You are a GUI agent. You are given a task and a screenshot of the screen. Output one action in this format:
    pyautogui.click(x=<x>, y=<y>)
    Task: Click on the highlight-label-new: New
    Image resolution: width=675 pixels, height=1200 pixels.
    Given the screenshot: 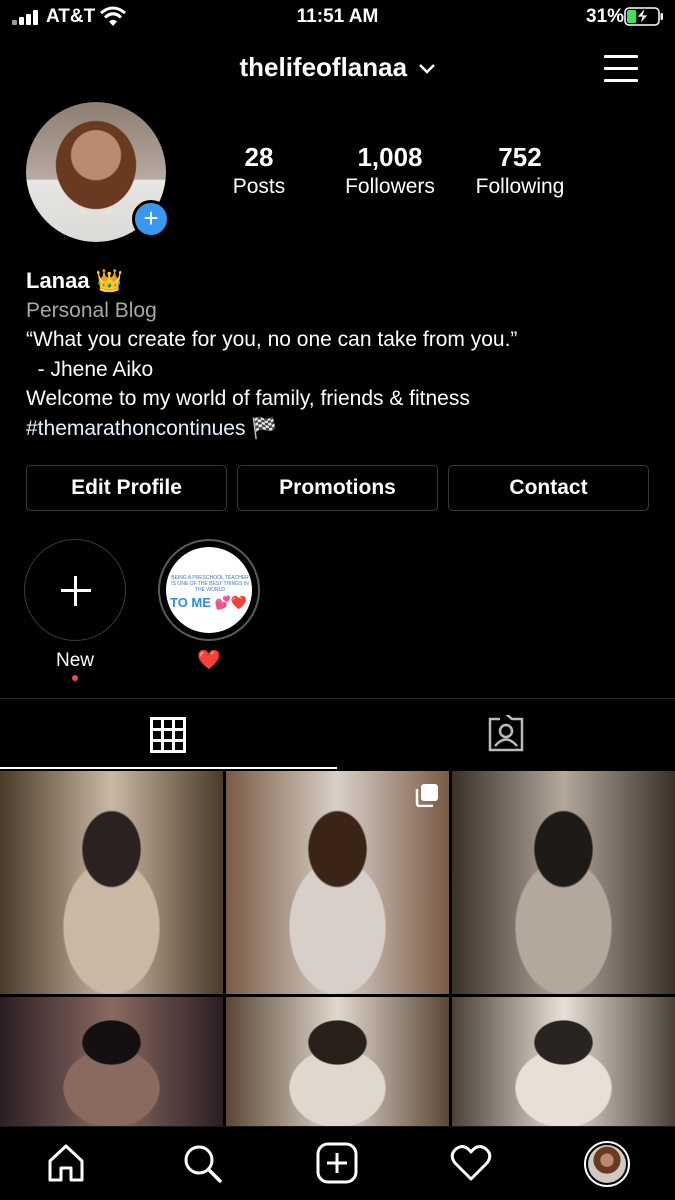 What is the action you would take?
    pyautogui.click(x=74, y=660)
    